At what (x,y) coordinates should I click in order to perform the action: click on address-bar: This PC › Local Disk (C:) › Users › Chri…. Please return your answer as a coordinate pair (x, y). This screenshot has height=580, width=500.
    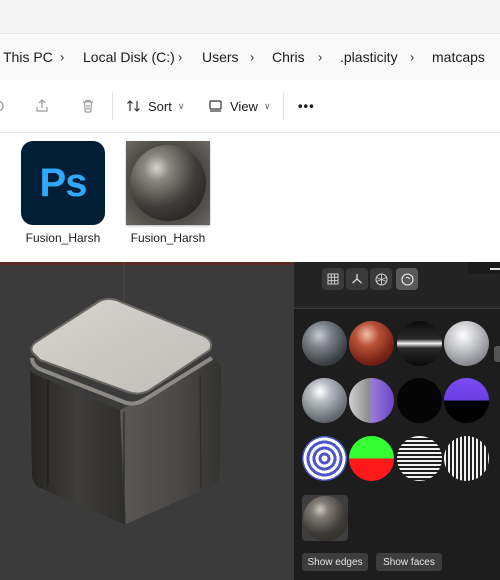
    Looking at the image, I should click on (250, 57).